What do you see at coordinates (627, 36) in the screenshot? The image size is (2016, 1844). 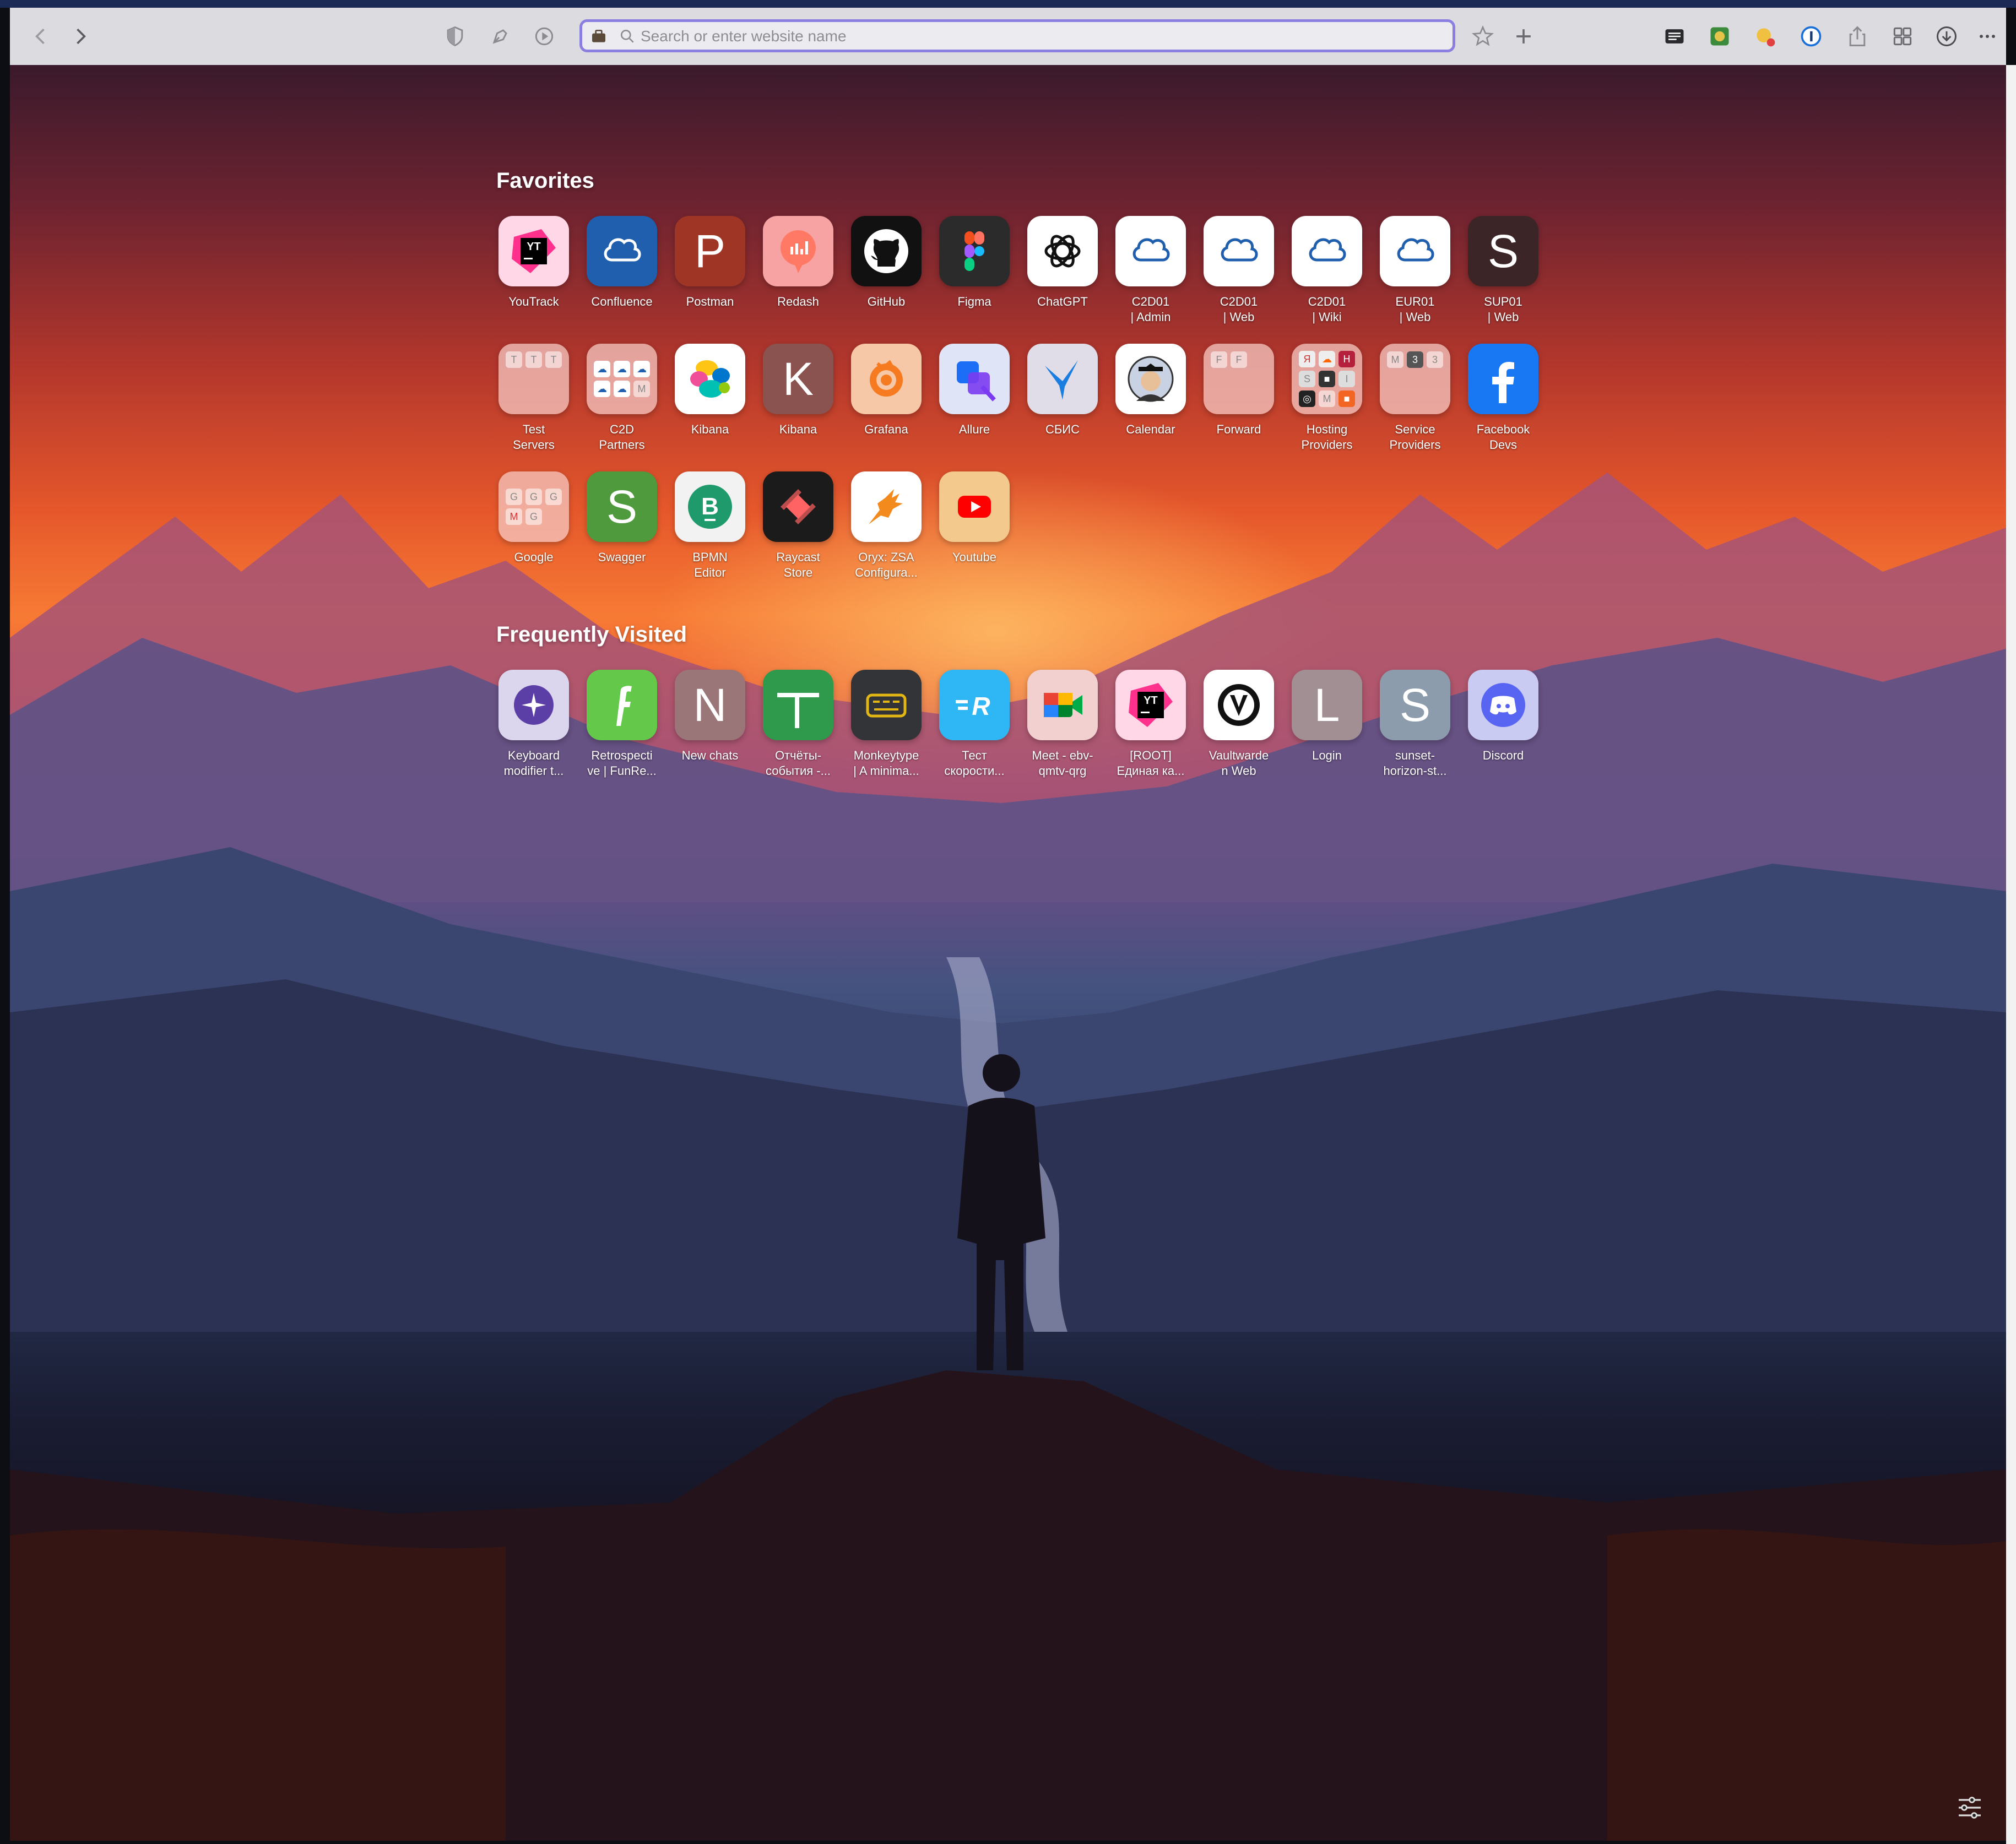 I see `search-icon` at bounding box center [627, 36].